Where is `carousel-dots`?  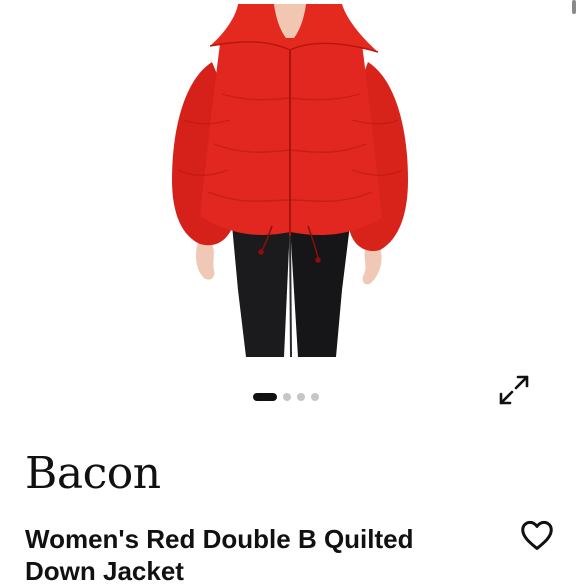 carousel-dots is located at coordinates (286, 397).